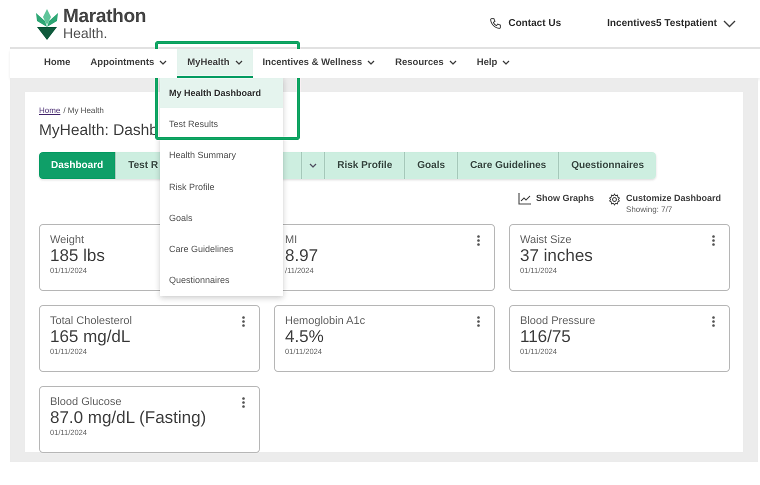 The height and width of the screenshot is (485, 760). I want to click on user-menu: Incentives5 Testpatient, so click(671, 23).